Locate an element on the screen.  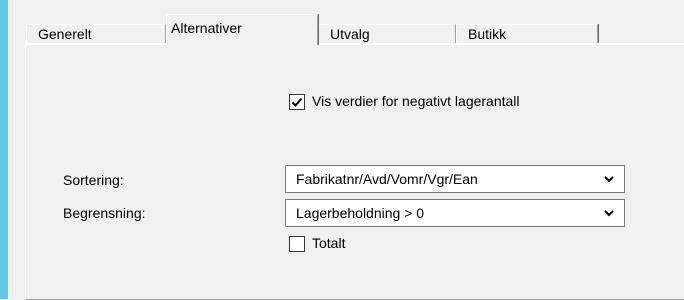
tab-generelt: Generelt is located at coordinates (96, 33).